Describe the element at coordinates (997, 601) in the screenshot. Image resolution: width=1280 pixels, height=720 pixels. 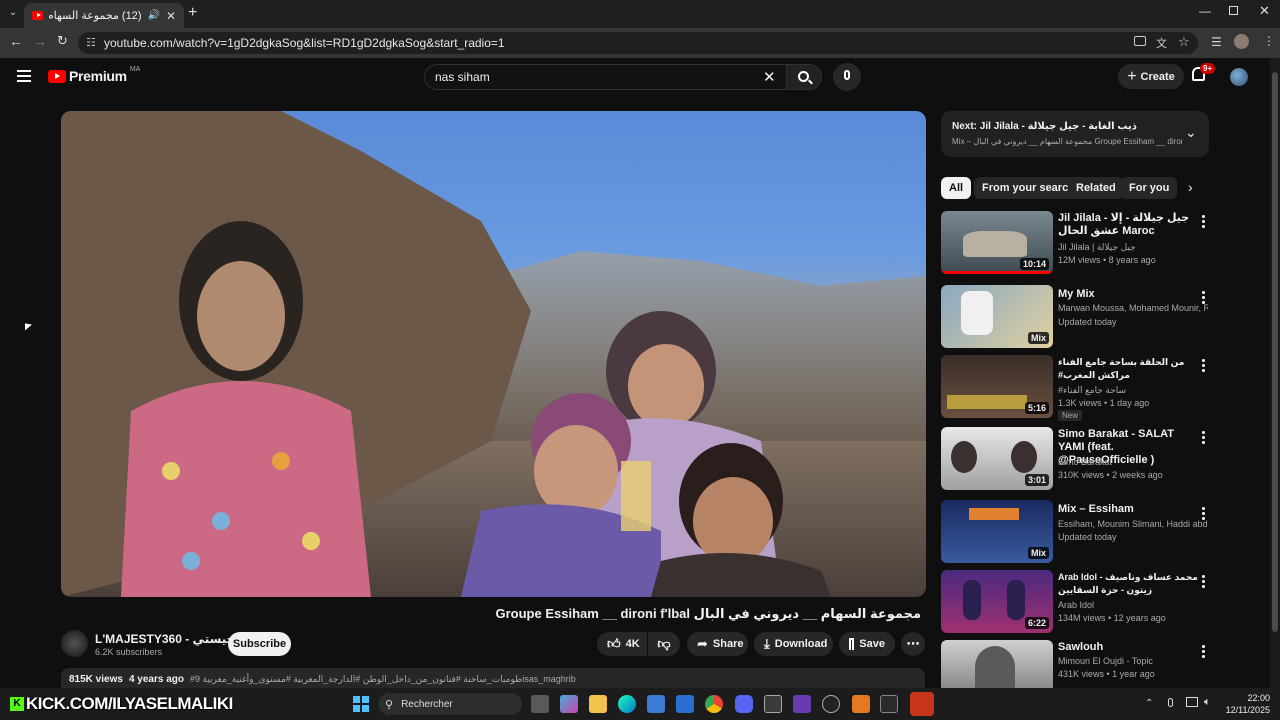
I see `related-thumbnail: 6:22` at that location.